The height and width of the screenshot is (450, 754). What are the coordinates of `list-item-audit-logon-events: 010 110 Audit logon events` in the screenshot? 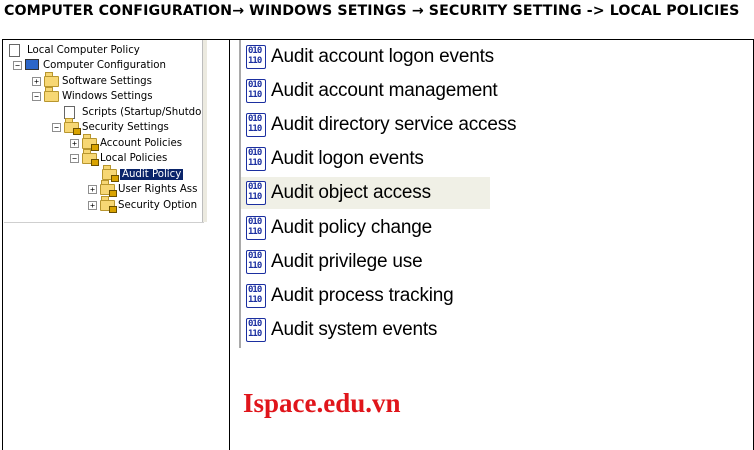 It's located at (335, 159).